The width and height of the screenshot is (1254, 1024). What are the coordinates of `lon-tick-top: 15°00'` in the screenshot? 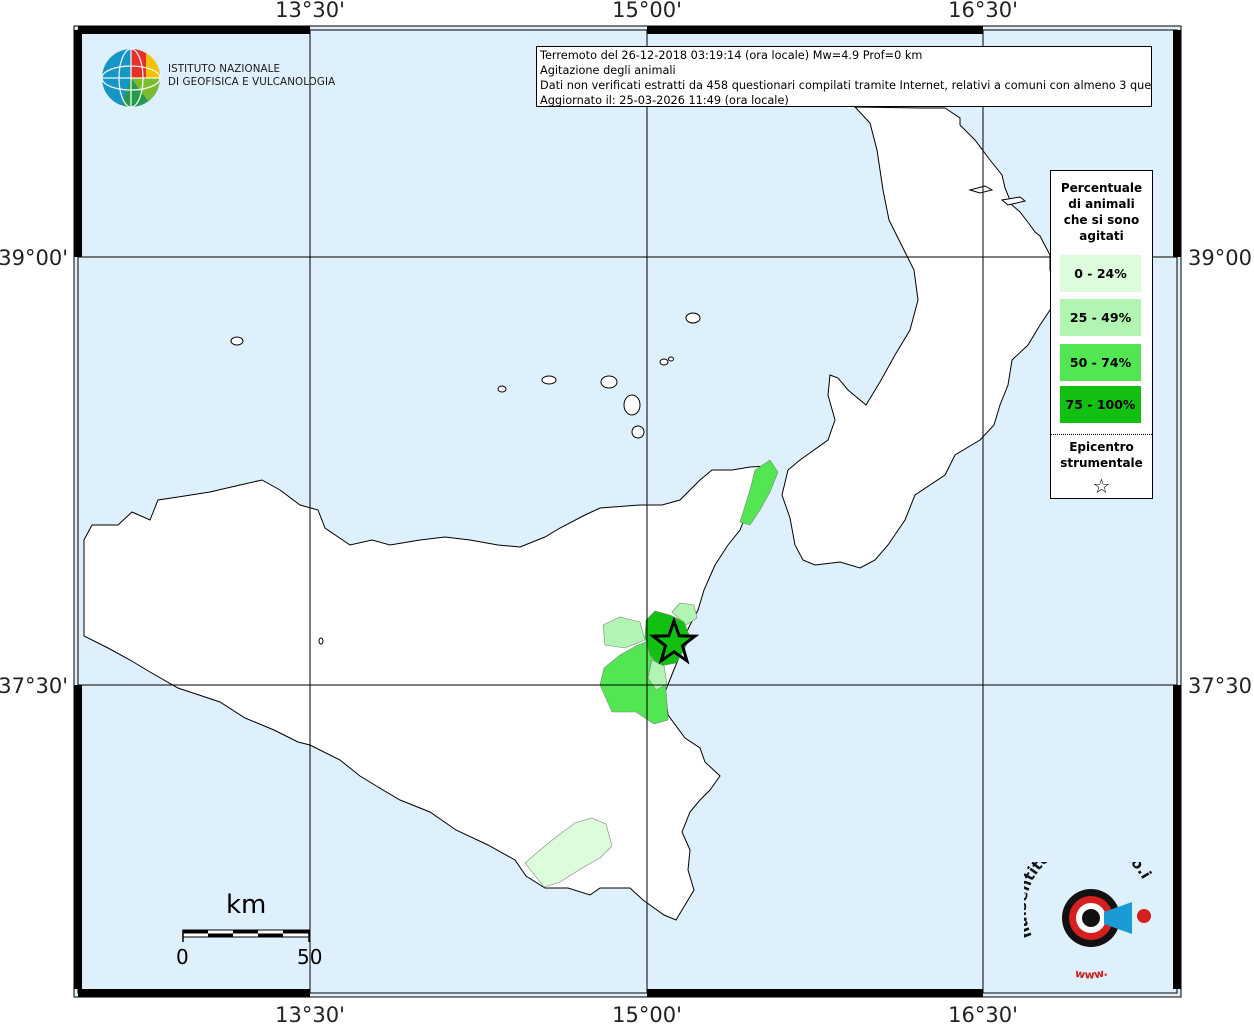 It's located at (647, 11).